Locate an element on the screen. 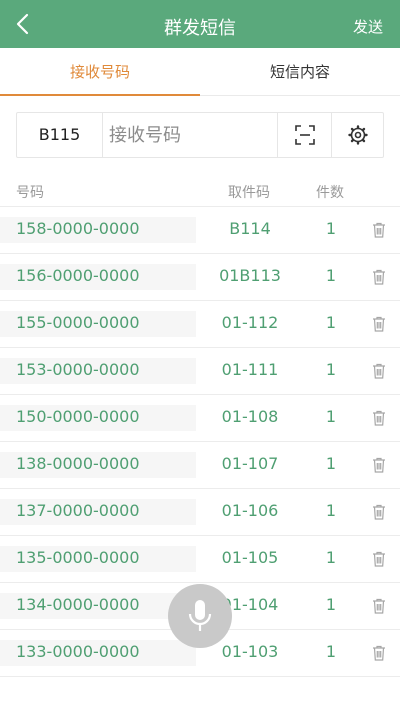 Image resolution: width=400 pixels, height=711 pixels. page-title: 群发短信 is located at coordinates (200, 28).